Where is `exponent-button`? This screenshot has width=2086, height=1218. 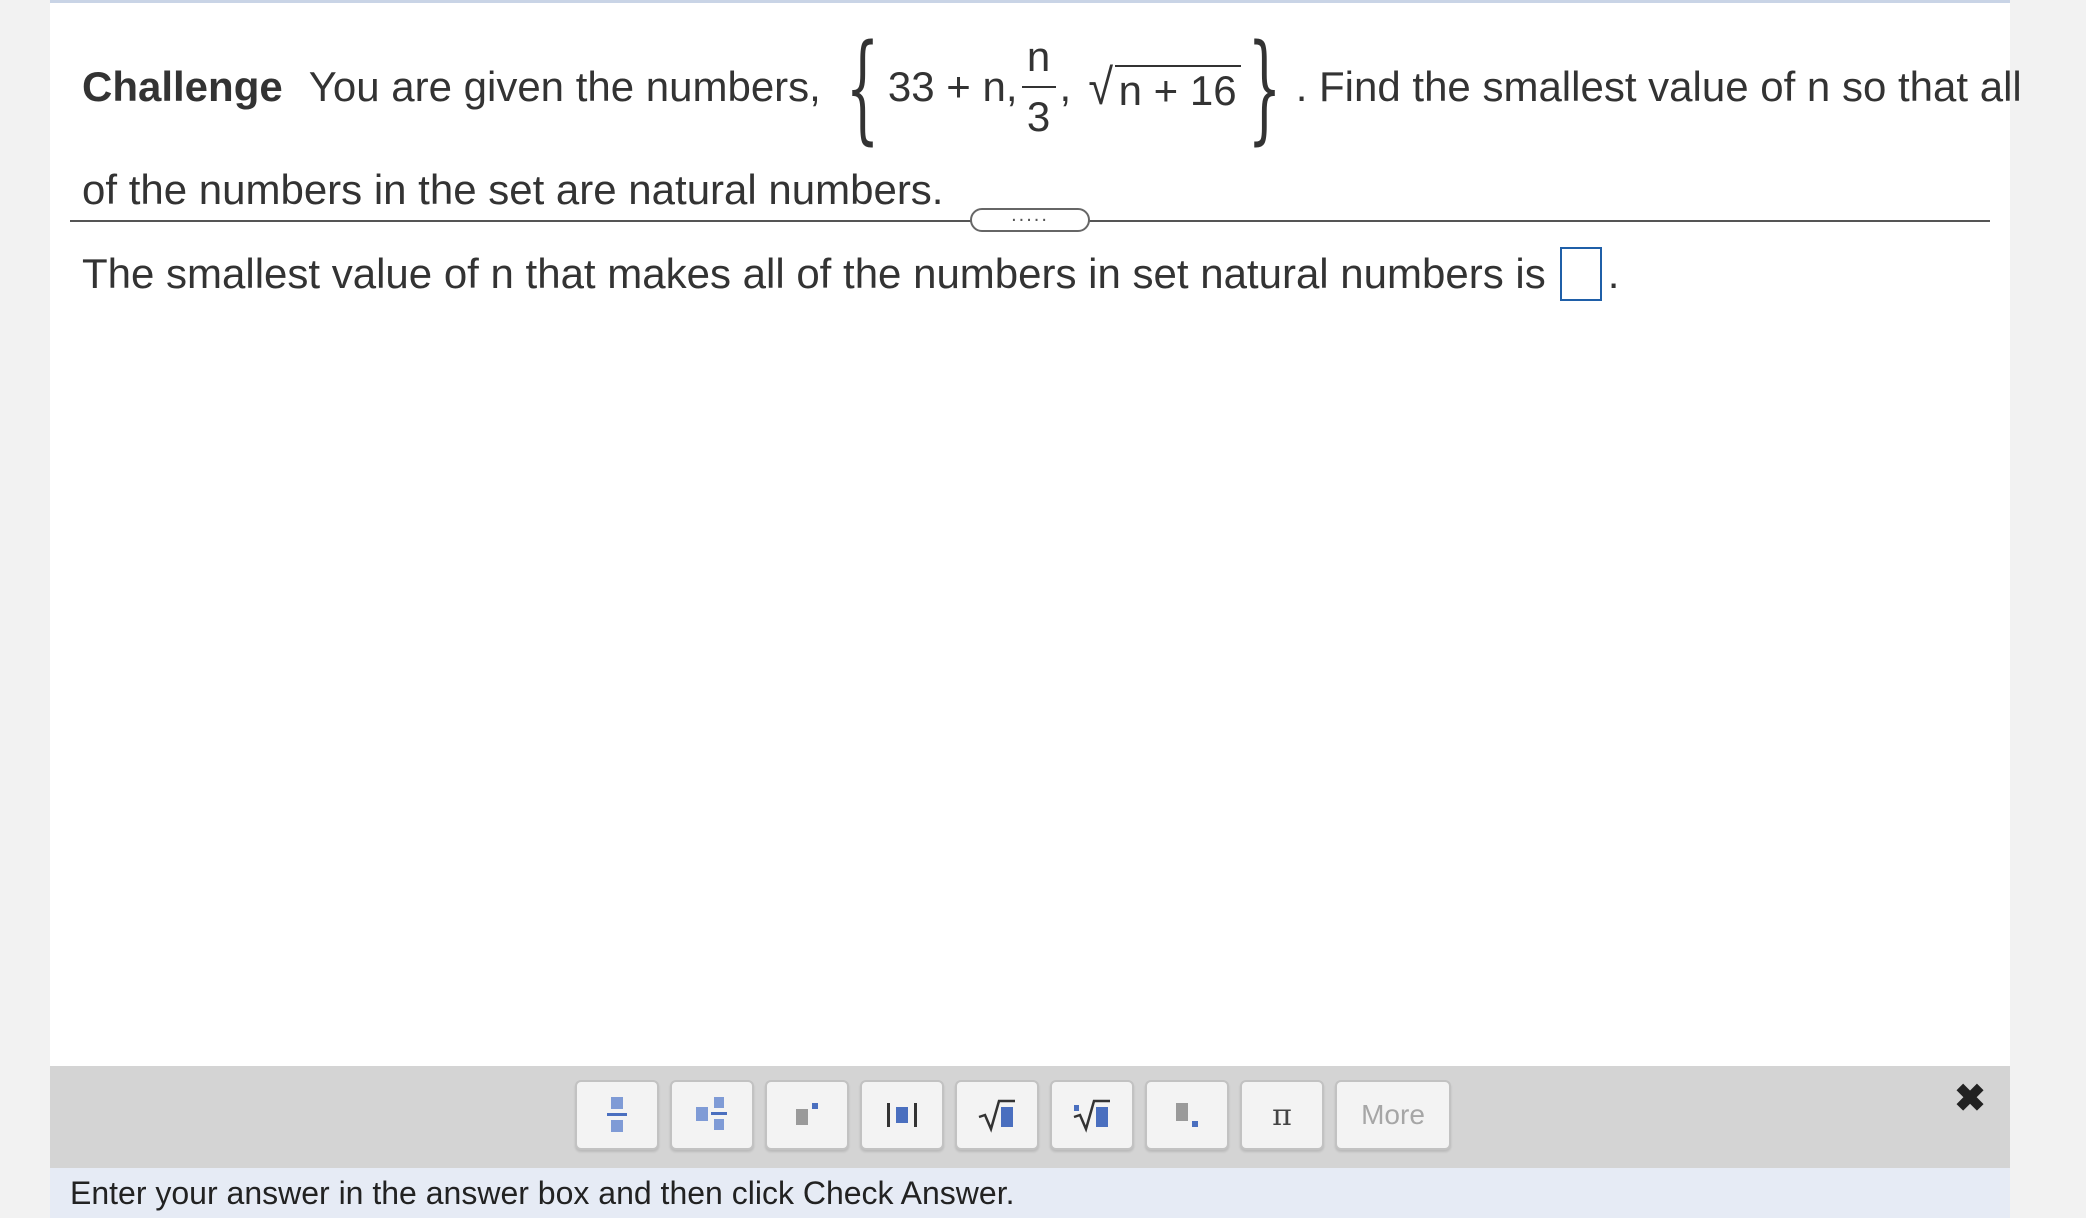 exponent-button is located at coordinates (807, 1115).